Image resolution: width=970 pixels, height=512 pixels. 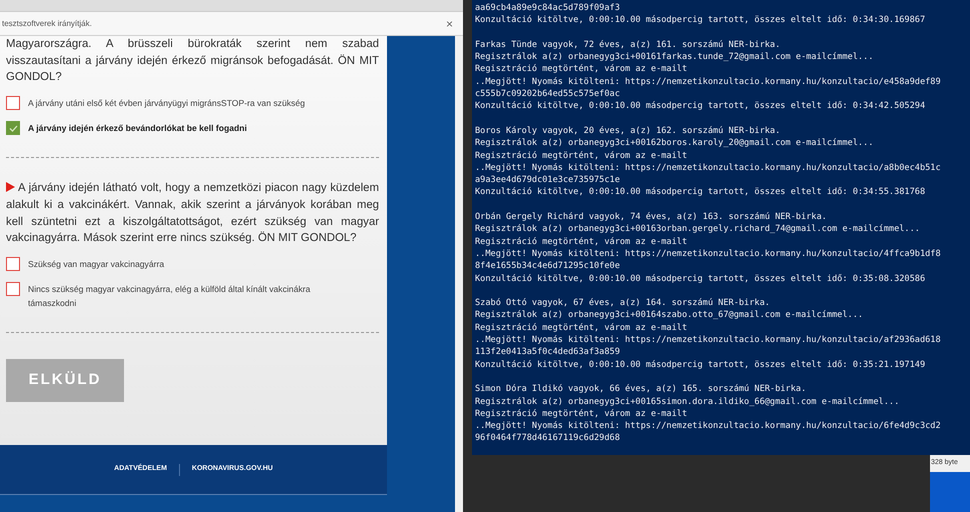 I want to click on console-line: Boros Károly vagyok, 20 éves, a(z) 162. sorszámú NER-birka., so click(x=627, y=131).